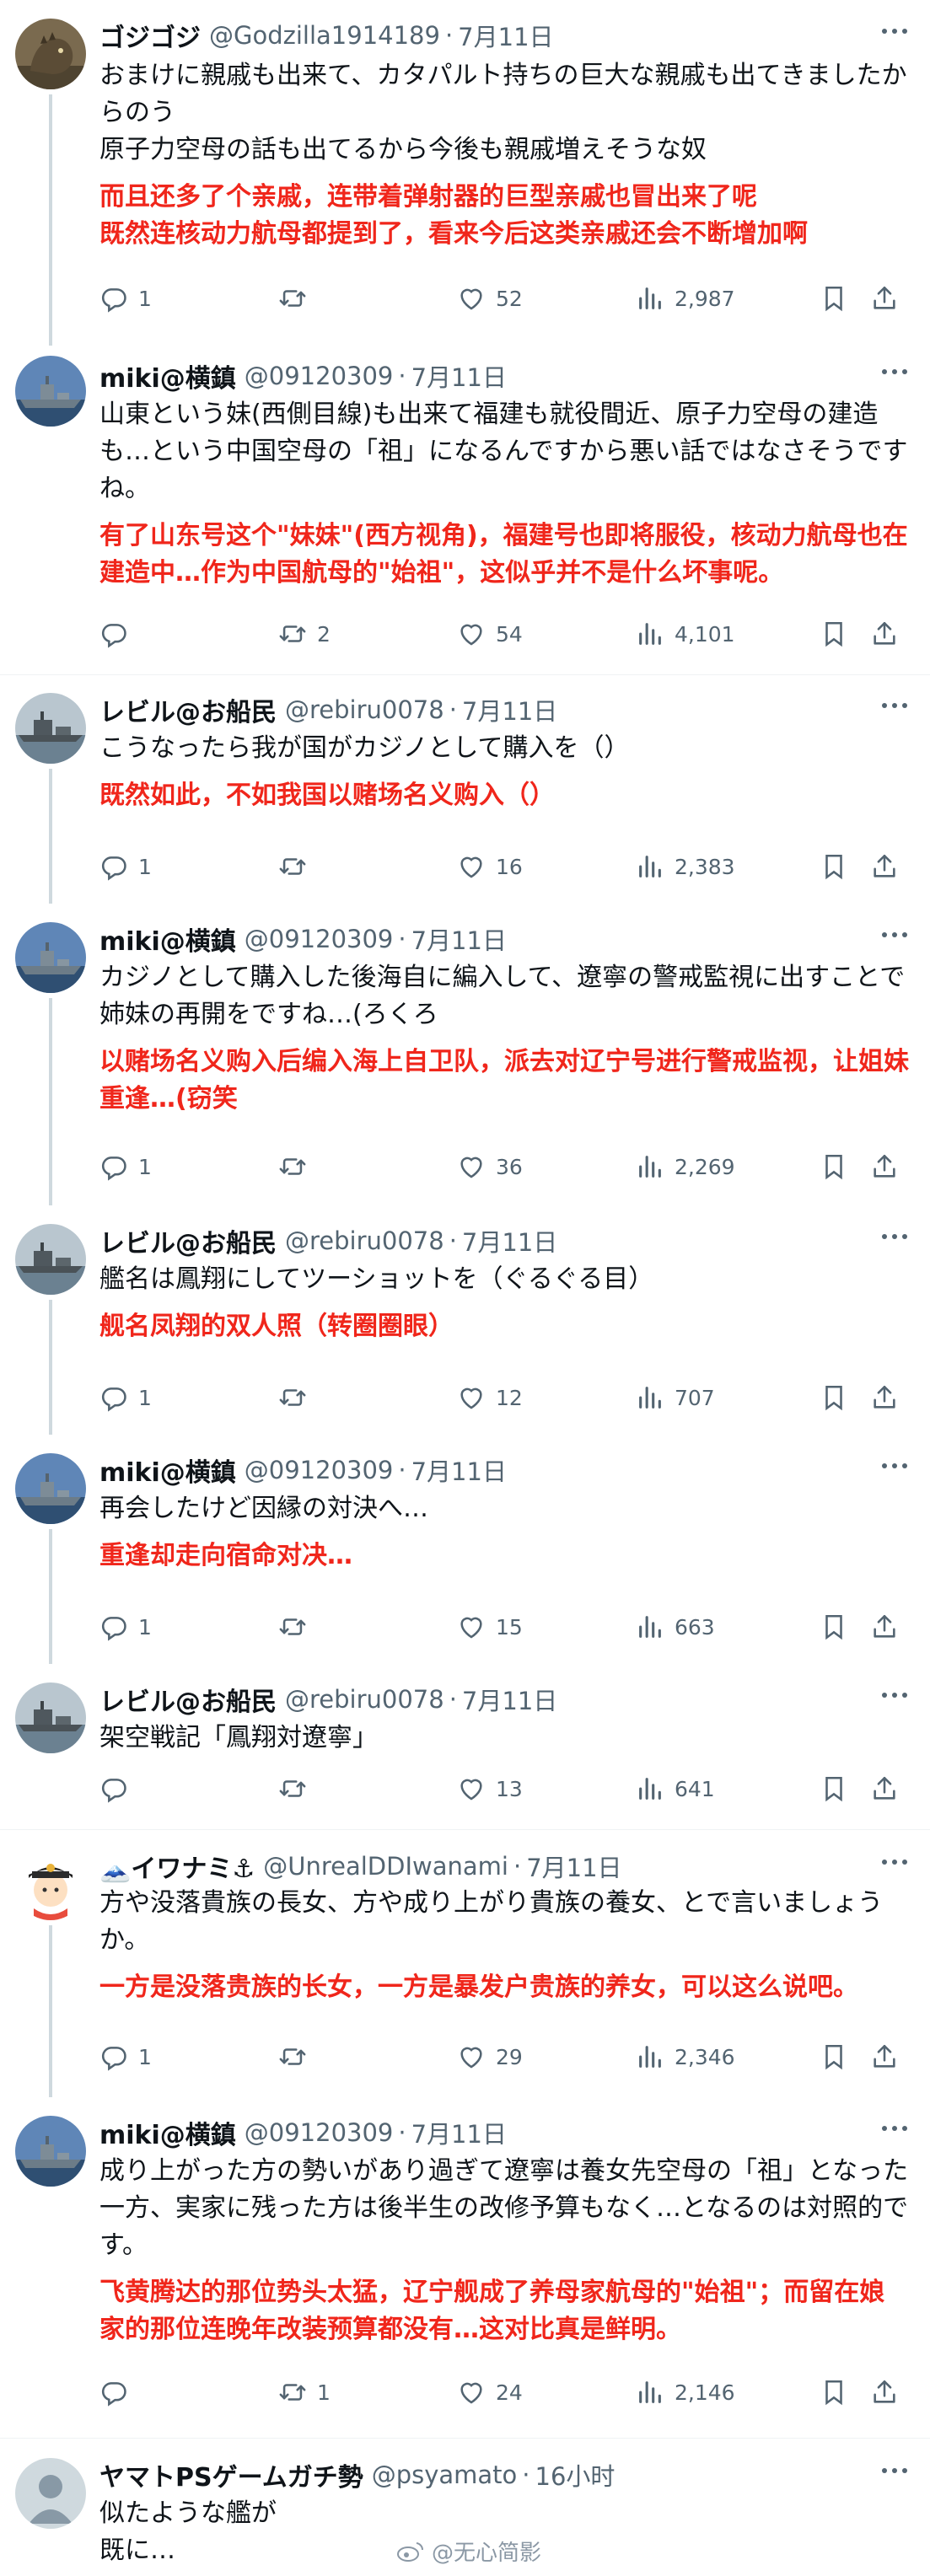  I want to click on like-button: 36, so click(490, 1166).